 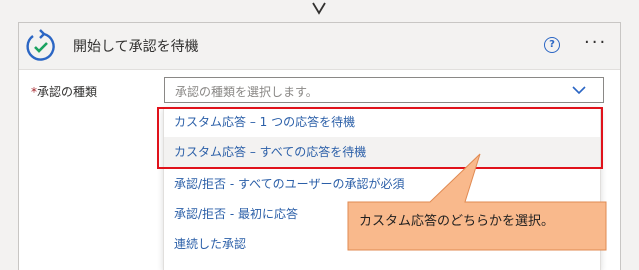 What do you see at coordinates (579, 90) in the screenshot?
I see `chevron-down-icon` at bounding box center [579, 90].